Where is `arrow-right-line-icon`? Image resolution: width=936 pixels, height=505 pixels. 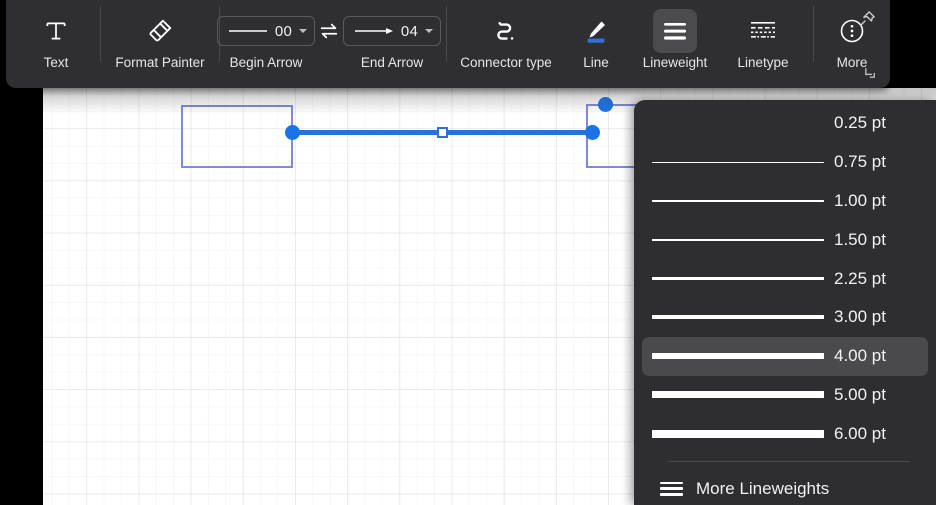
arrow-right-line-icon is located at coordinates (373, 31).